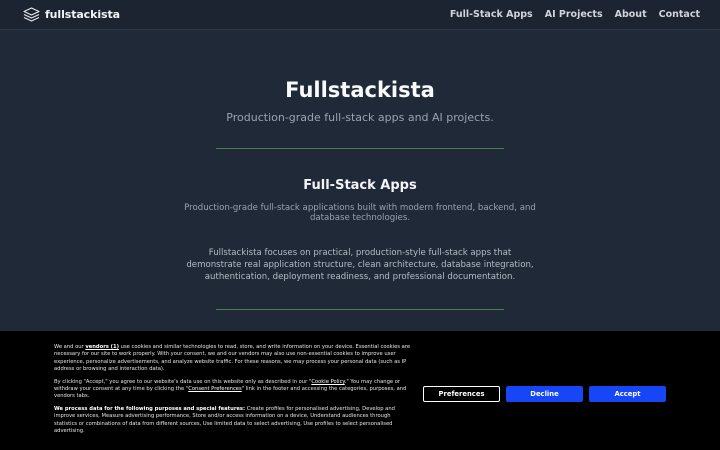  Describe the element at coordinates (679, 14) in the screenshot. I see `nav-contact: Contact` at that location.